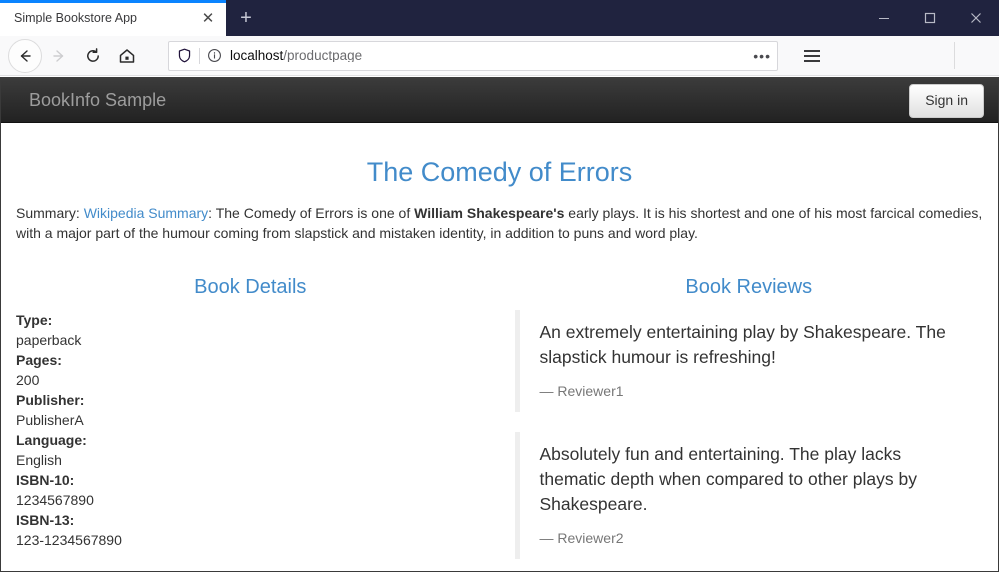  What do you see at coordinates (759, 56) in the screenshot?
I see `page-actions-button: •••` at bounding box center [759, 56].